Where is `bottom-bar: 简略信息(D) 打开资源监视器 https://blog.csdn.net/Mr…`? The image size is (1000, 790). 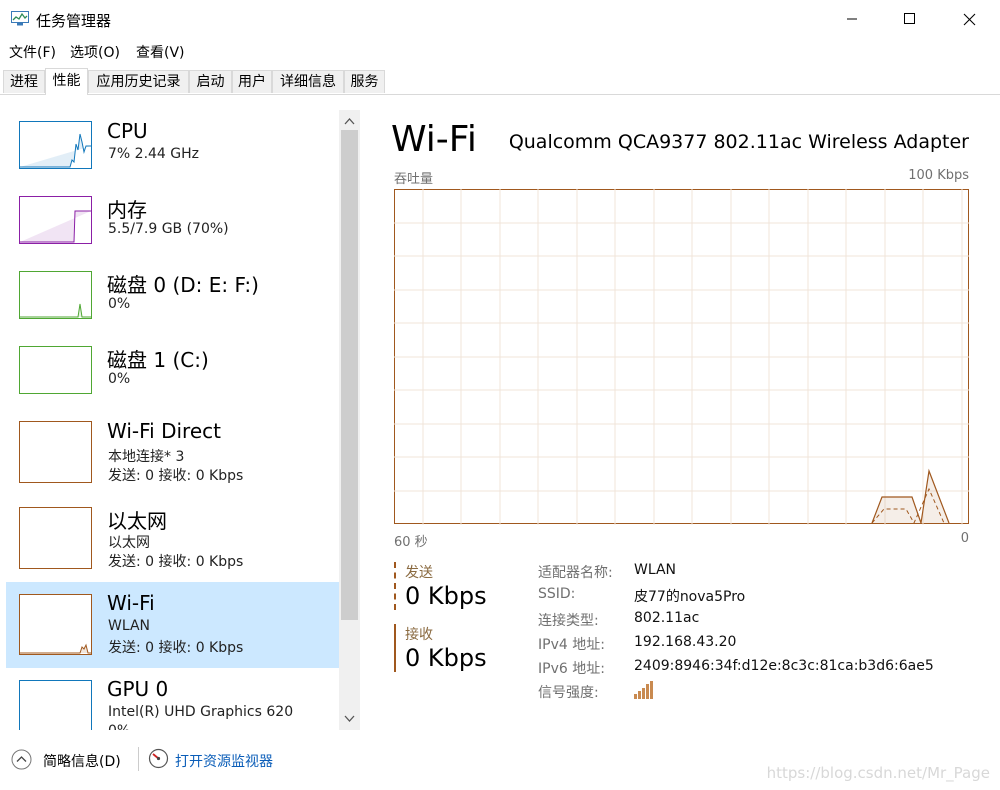 bottom-bar: 简略信息(D) 打开资源监视器 https://blog.csdn.net/Mr… is located at coordinates (500, 760).